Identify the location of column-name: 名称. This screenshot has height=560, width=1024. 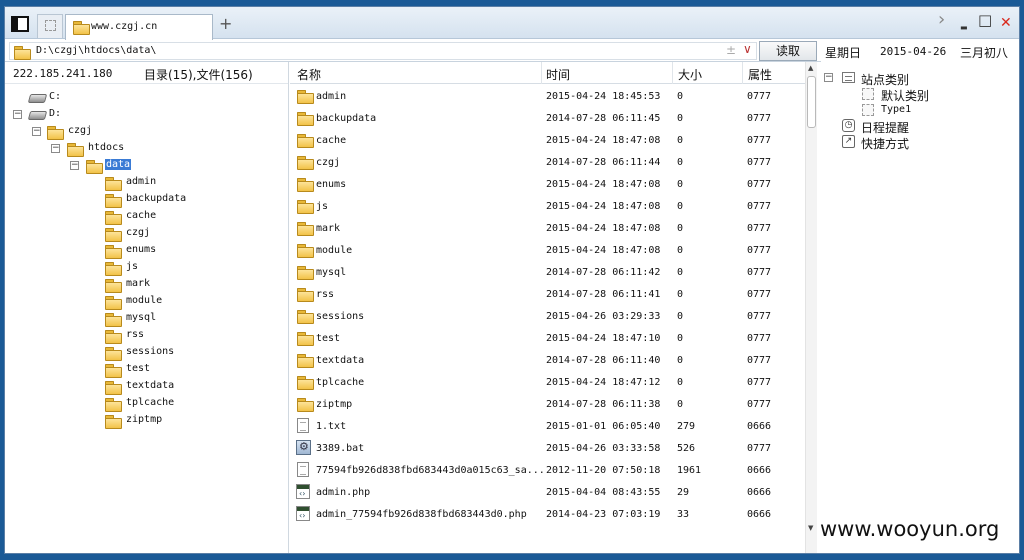
(309, 74).